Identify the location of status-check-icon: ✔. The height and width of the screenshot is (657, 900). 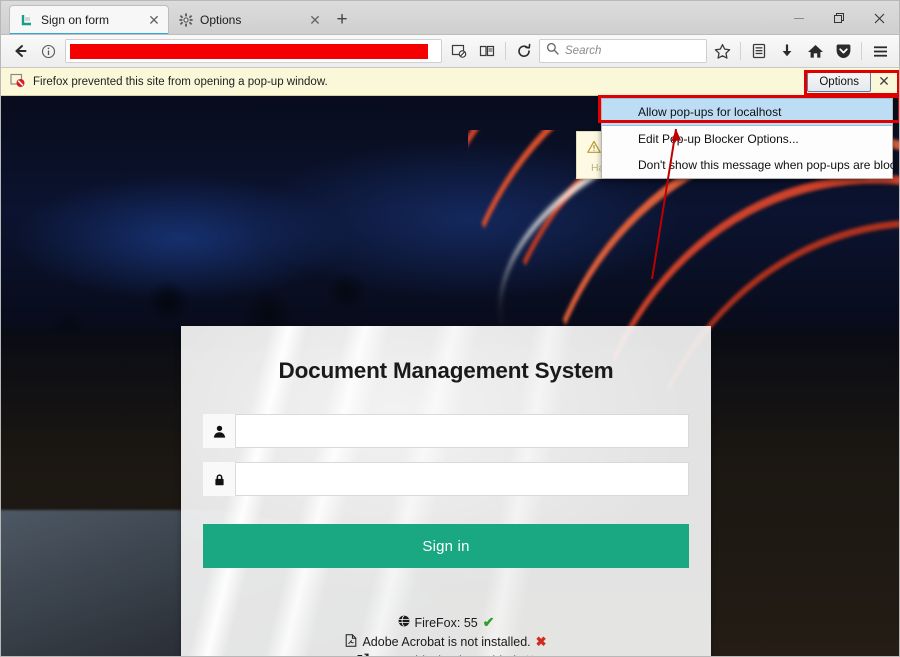
(488, 622).